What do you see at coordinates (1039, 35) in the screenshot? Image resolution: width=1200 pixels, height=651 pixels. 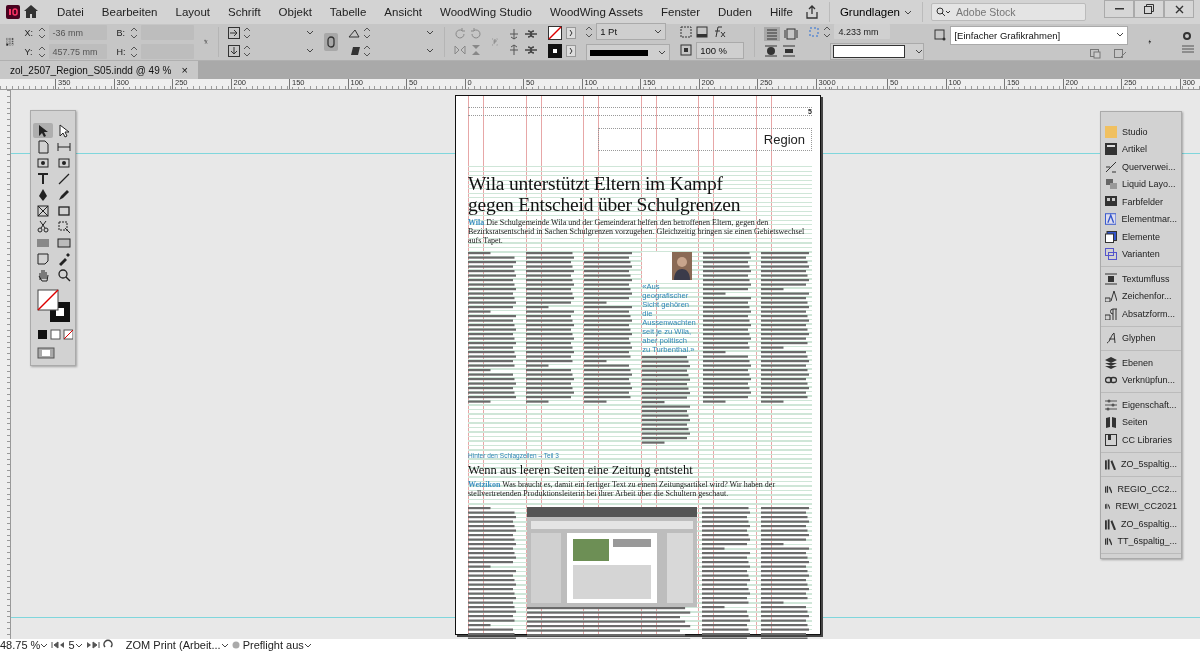 I see `object-style-dropdown: [Einfacher Grafikrahmen]` at bounding box center [1039, 35].